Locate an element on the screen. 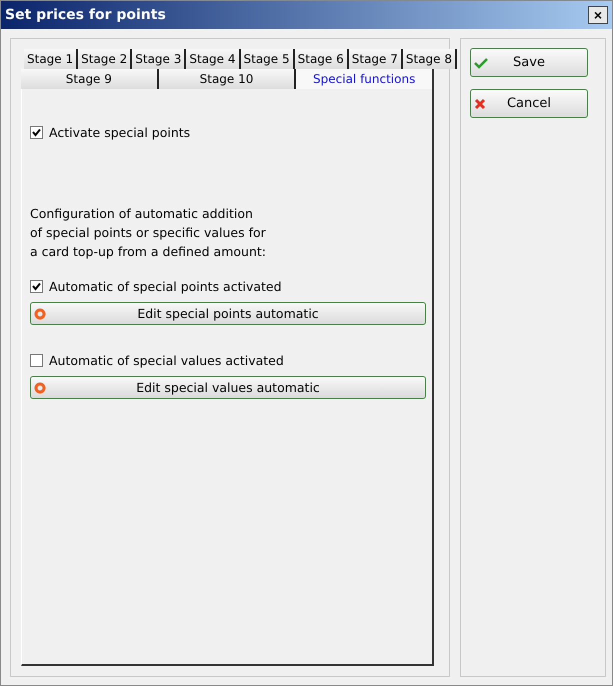 The width and height of the screenshot is (613, 686). checkbox-label: Automatic of special values activated is located at coordinates (166, 360).